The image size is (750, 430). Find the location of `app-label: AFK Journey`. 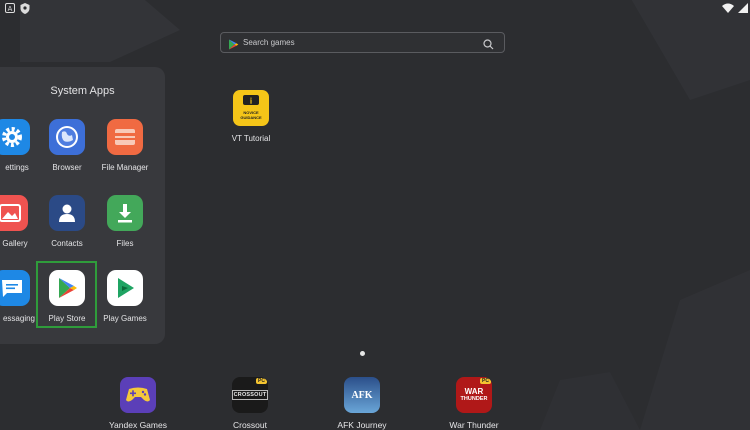

app-label: AFK Journey is located at coordinates (362, 425).